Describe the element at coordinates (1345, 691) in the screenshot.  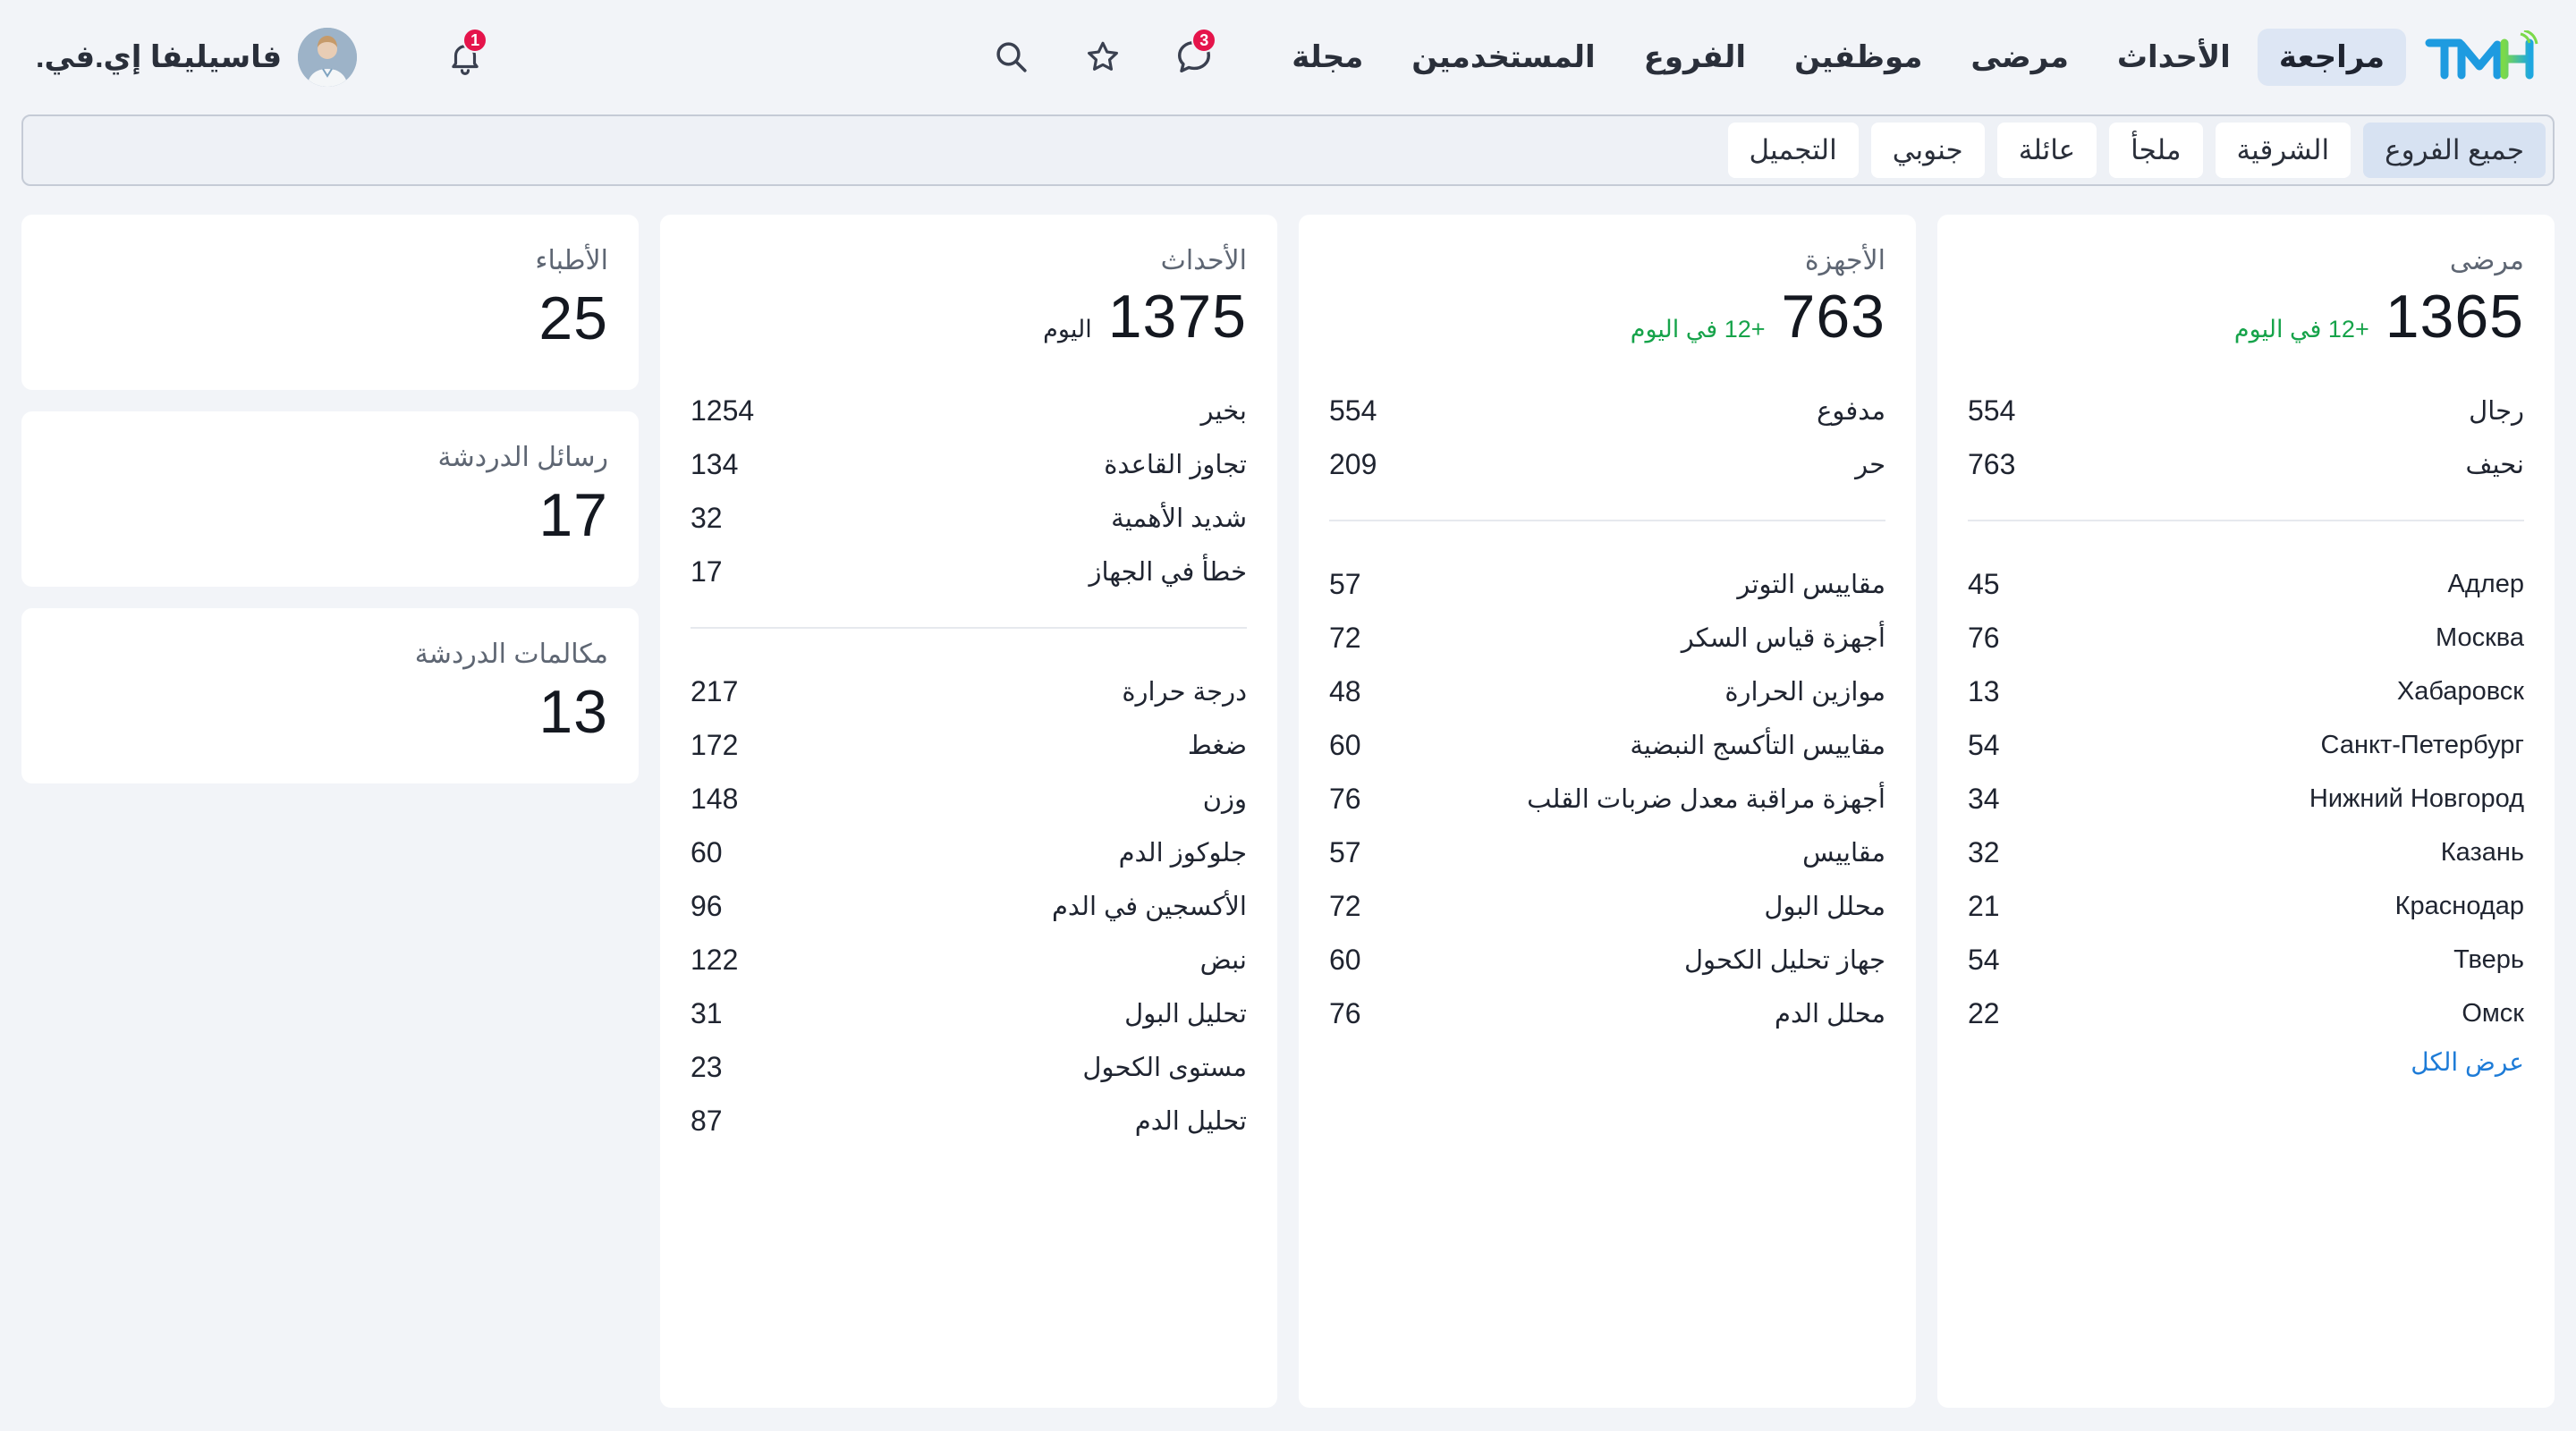
I see `stat-value: 48` at that location.